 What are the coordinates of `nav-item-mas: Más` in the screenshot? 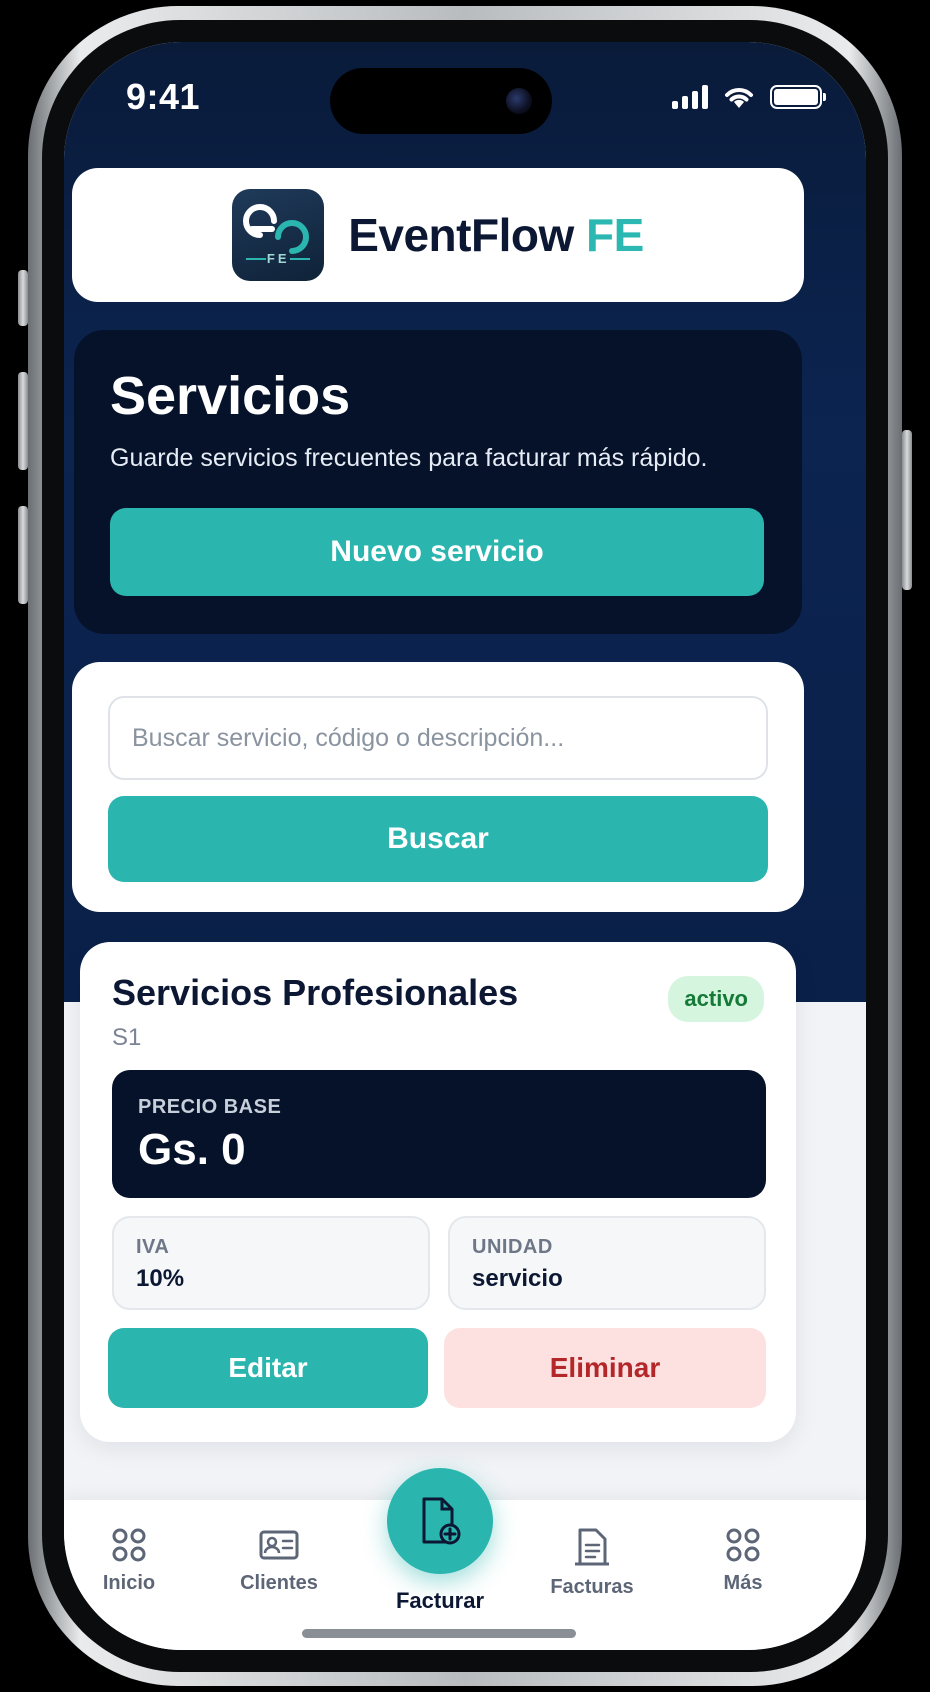 It's located at (743, 1561).